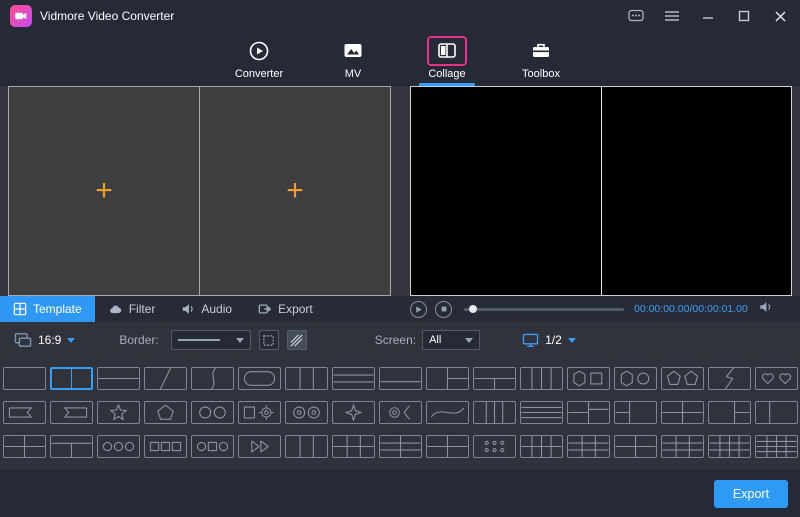  I want to click on template-top-large-bottom-split, so click(494, 378).